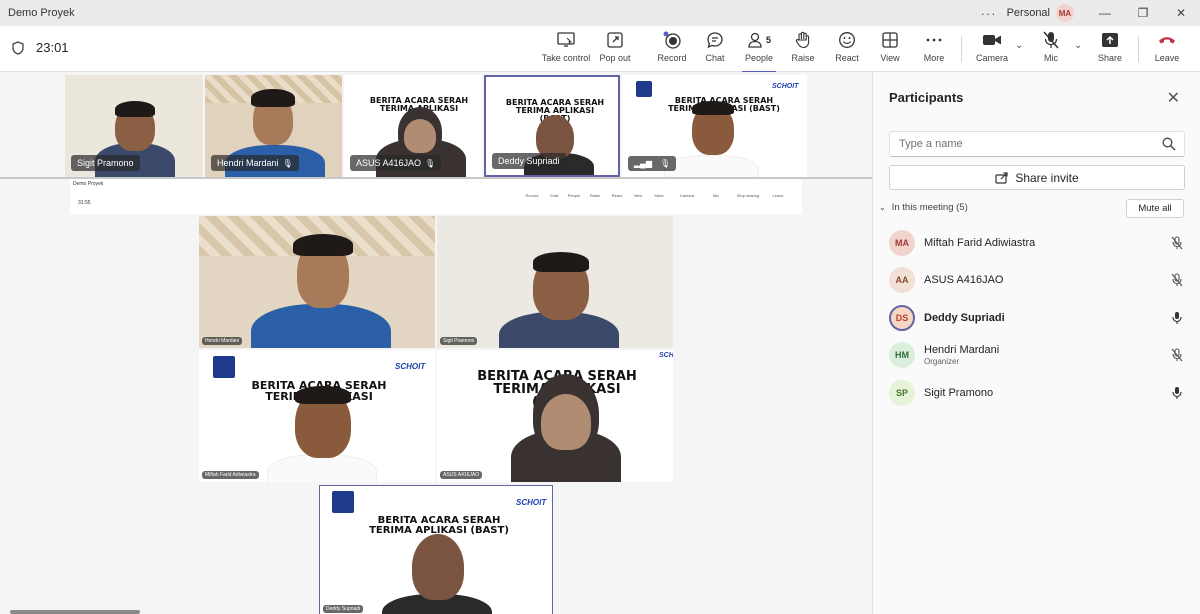  What do you see at coordinates (934, 40) in the screenshot?
I see `more-icon` at bounding box center [934, 40].